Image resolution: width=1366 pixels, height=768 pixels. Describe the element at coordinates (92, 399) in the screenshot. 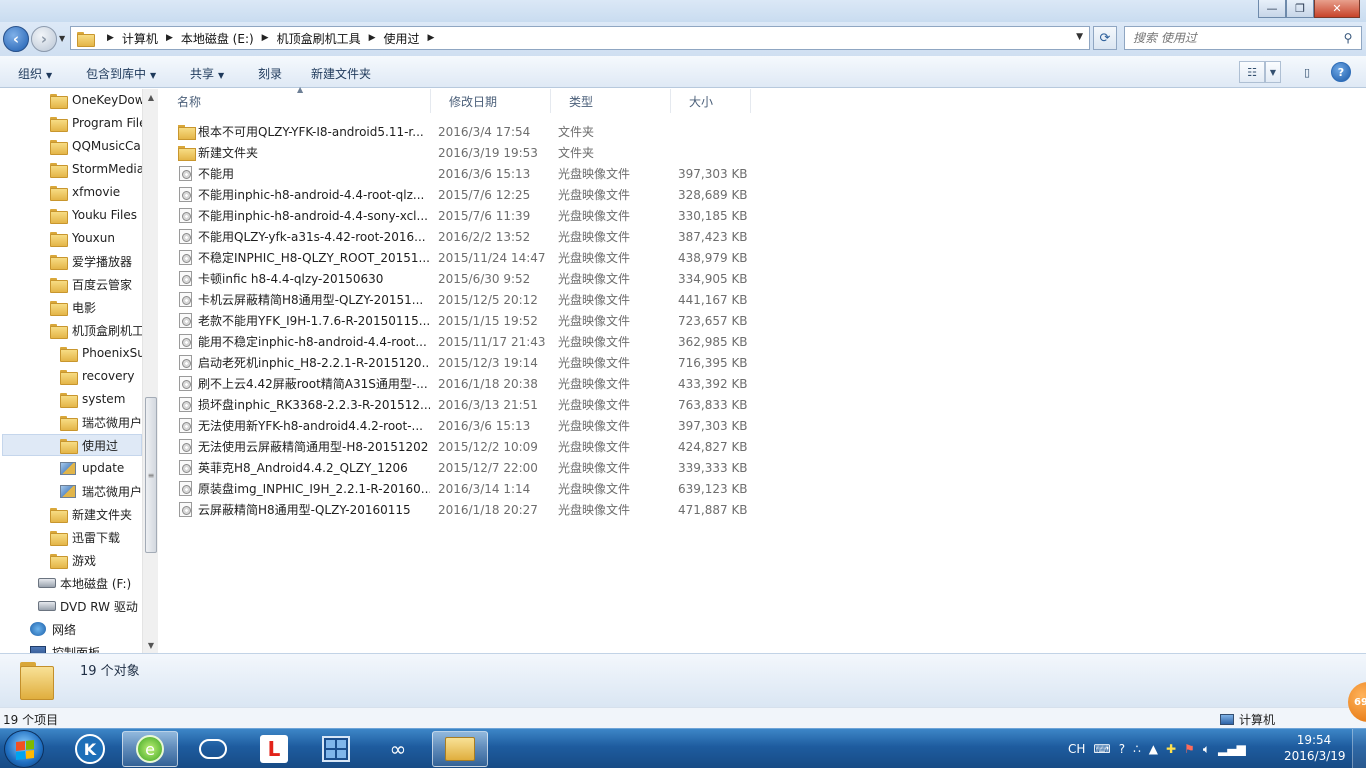

I see `tree-item-system: system` at that location.